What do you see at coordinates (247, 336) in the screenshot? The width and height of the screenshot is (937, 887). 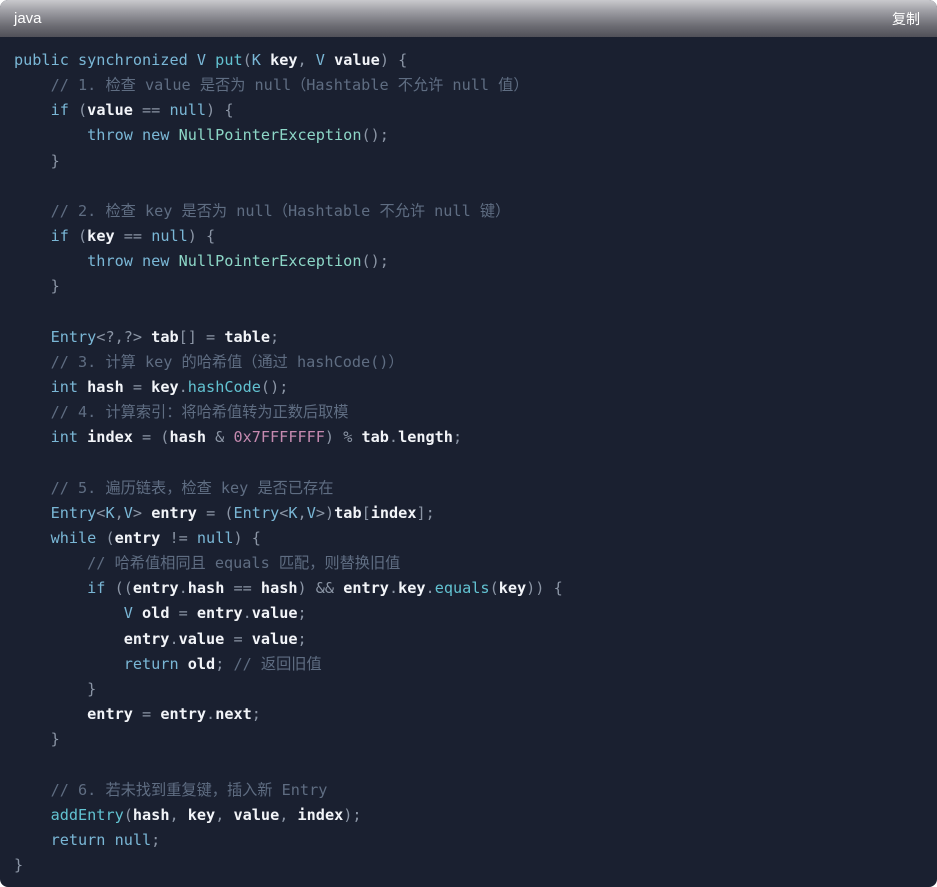 I see `code-token: table` at bounding box center [247, 336].